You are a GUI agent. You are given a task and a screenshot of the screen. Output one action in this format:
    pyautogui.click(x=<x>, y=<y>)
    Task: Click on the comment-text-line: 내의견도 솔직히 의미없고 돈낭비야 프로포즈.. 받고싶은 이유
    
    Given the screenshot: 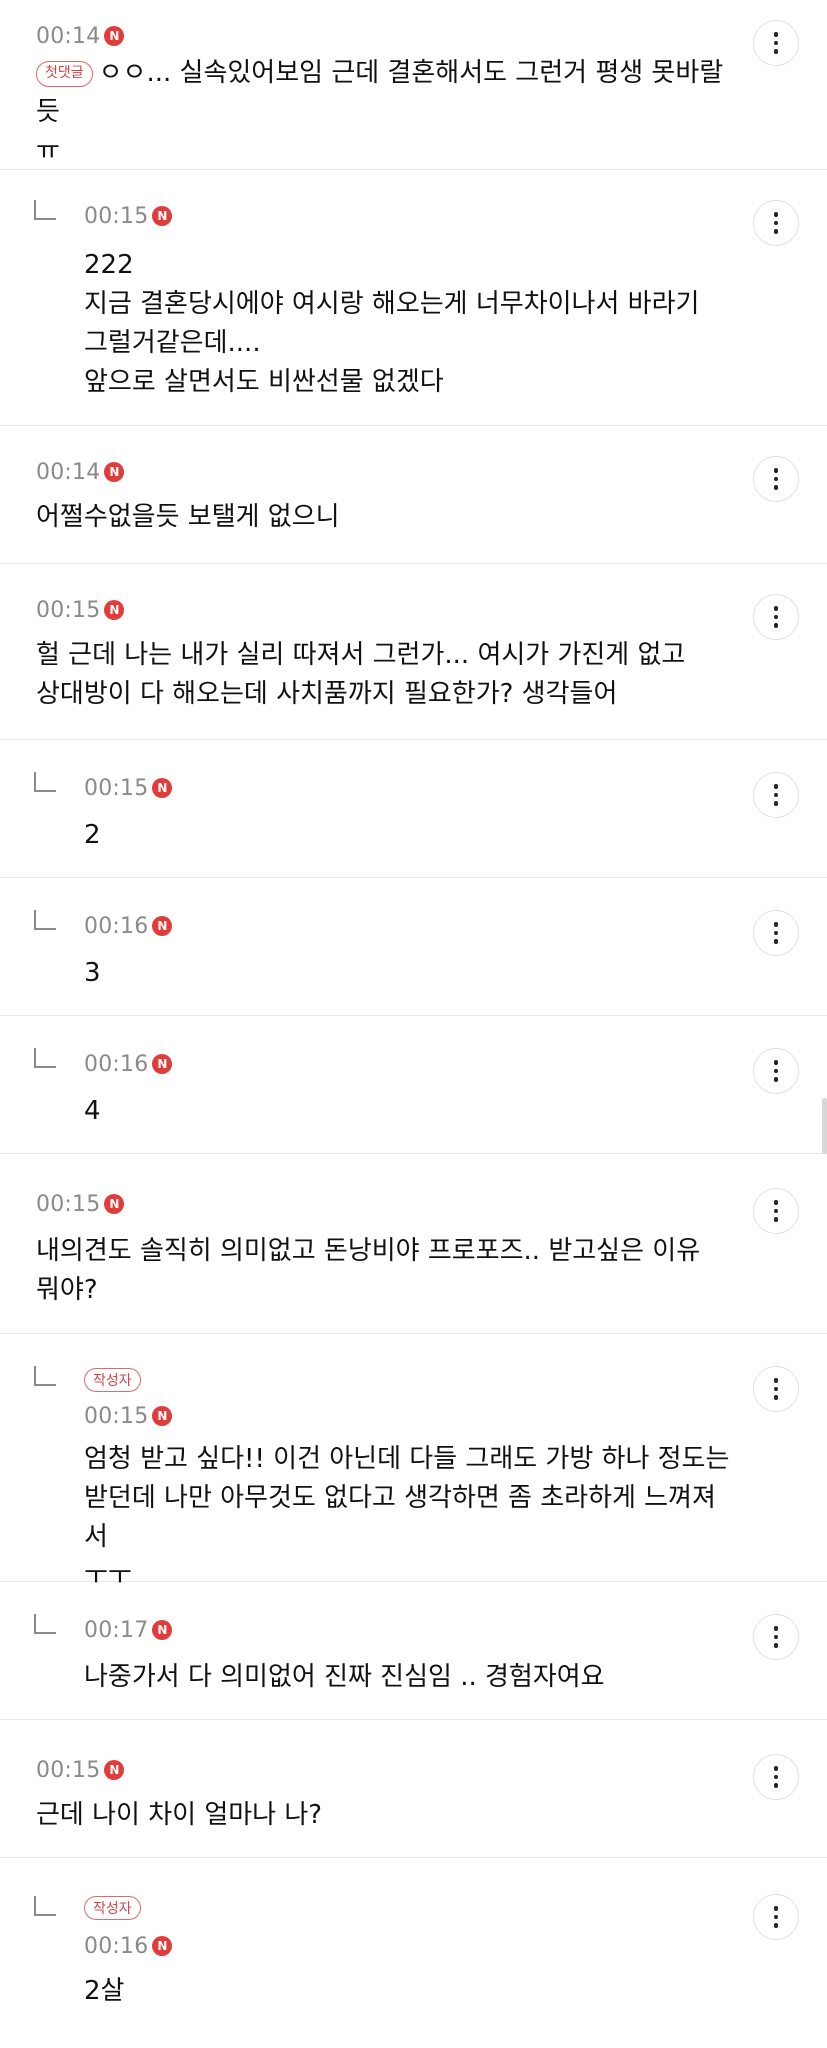 What is the action you would take?
    pyautogui.click(x=386, y=1251)
    